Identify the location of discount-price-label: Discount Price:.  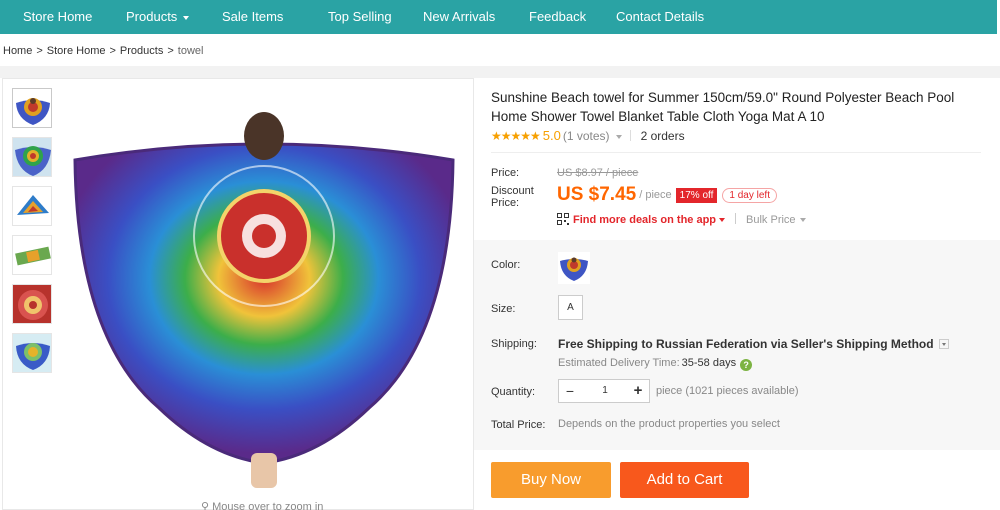
(512, 197).